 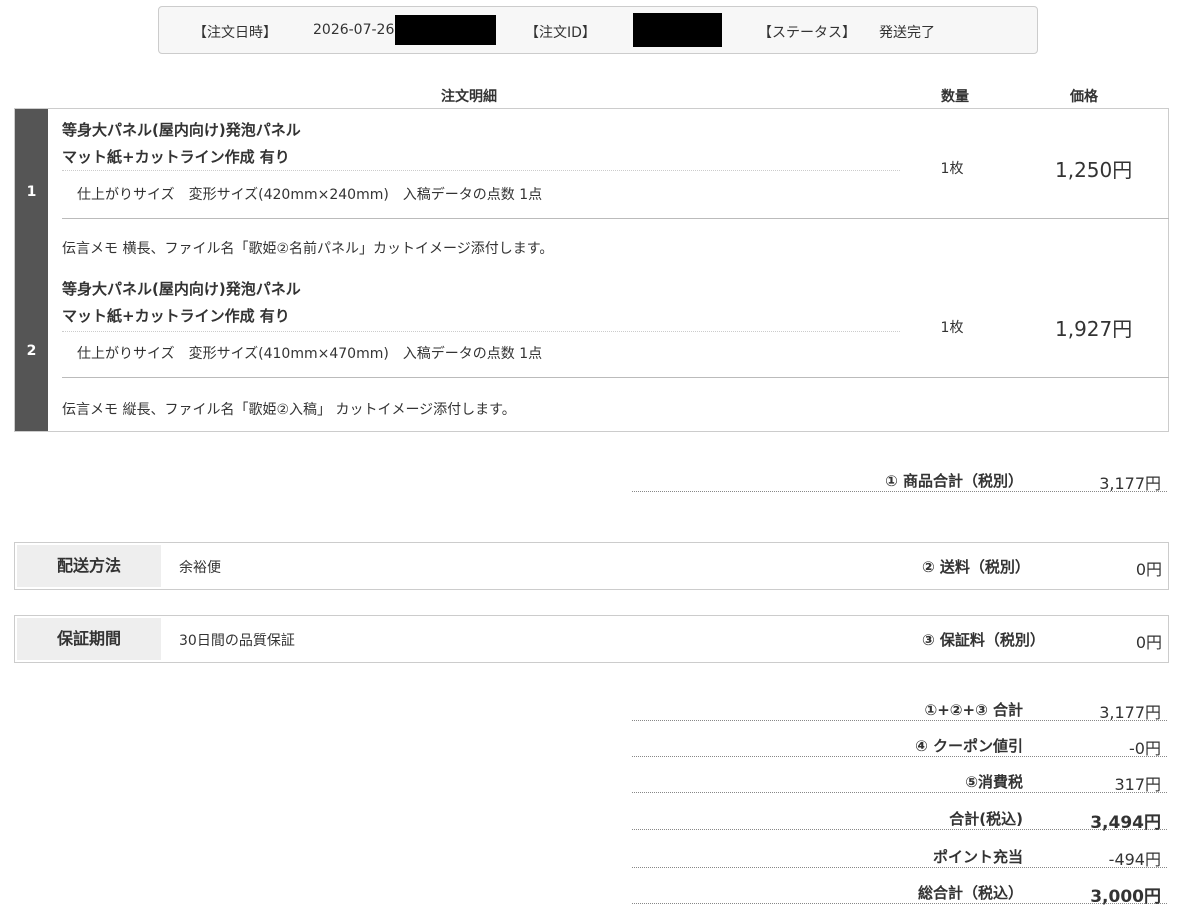 What do you see at coordinates (977, 857) in the screenshot?
I see `point-usage-label: ポイント充当` at bounding box center [977, 857].